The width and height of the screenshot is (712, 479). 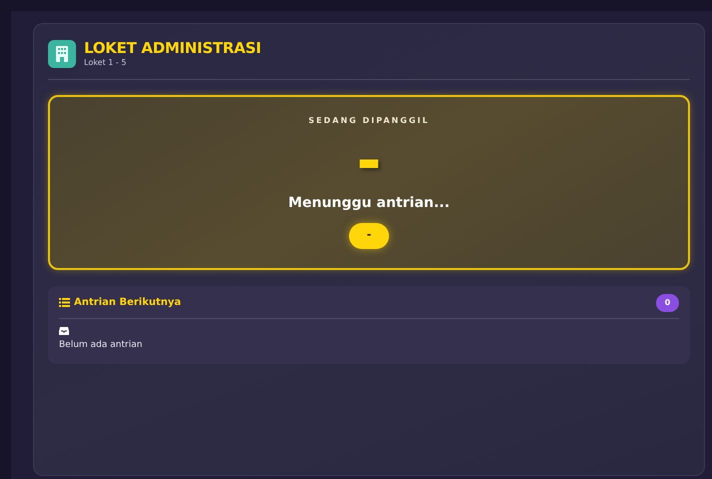 What do you see at coordinates (64, 330) in the screenshot?
I see `inbox-icon` at bounding box center [64, 330].